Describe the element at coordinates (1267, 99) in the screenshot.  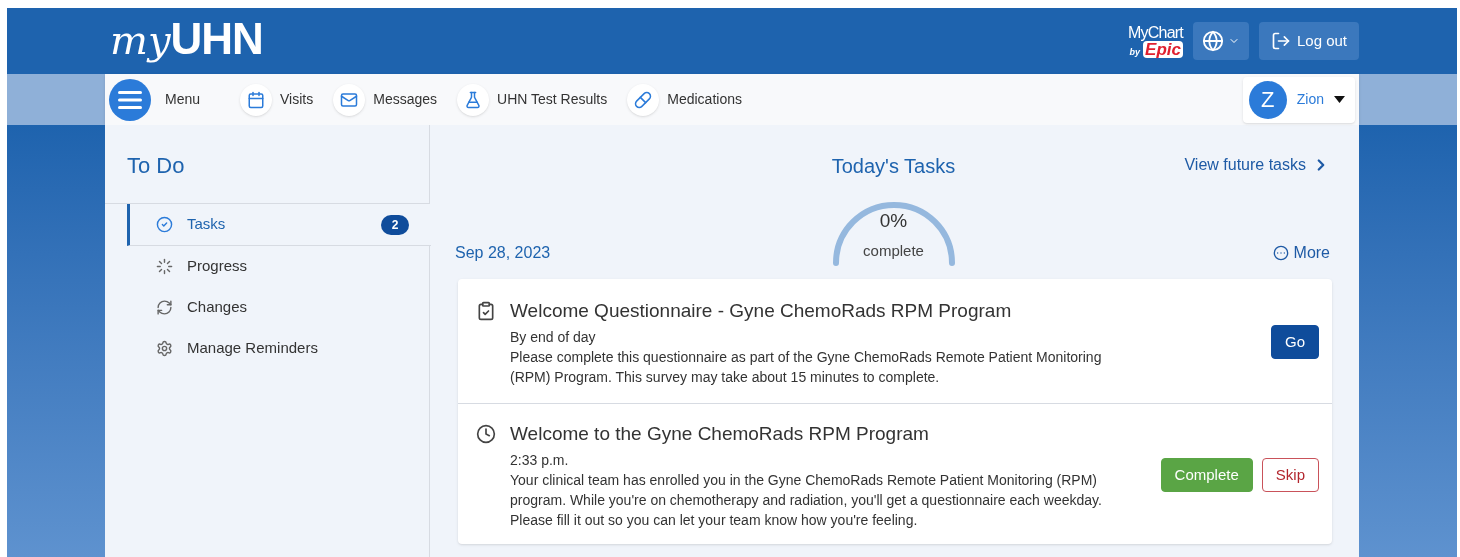
I see `avatar: Z` at that location.